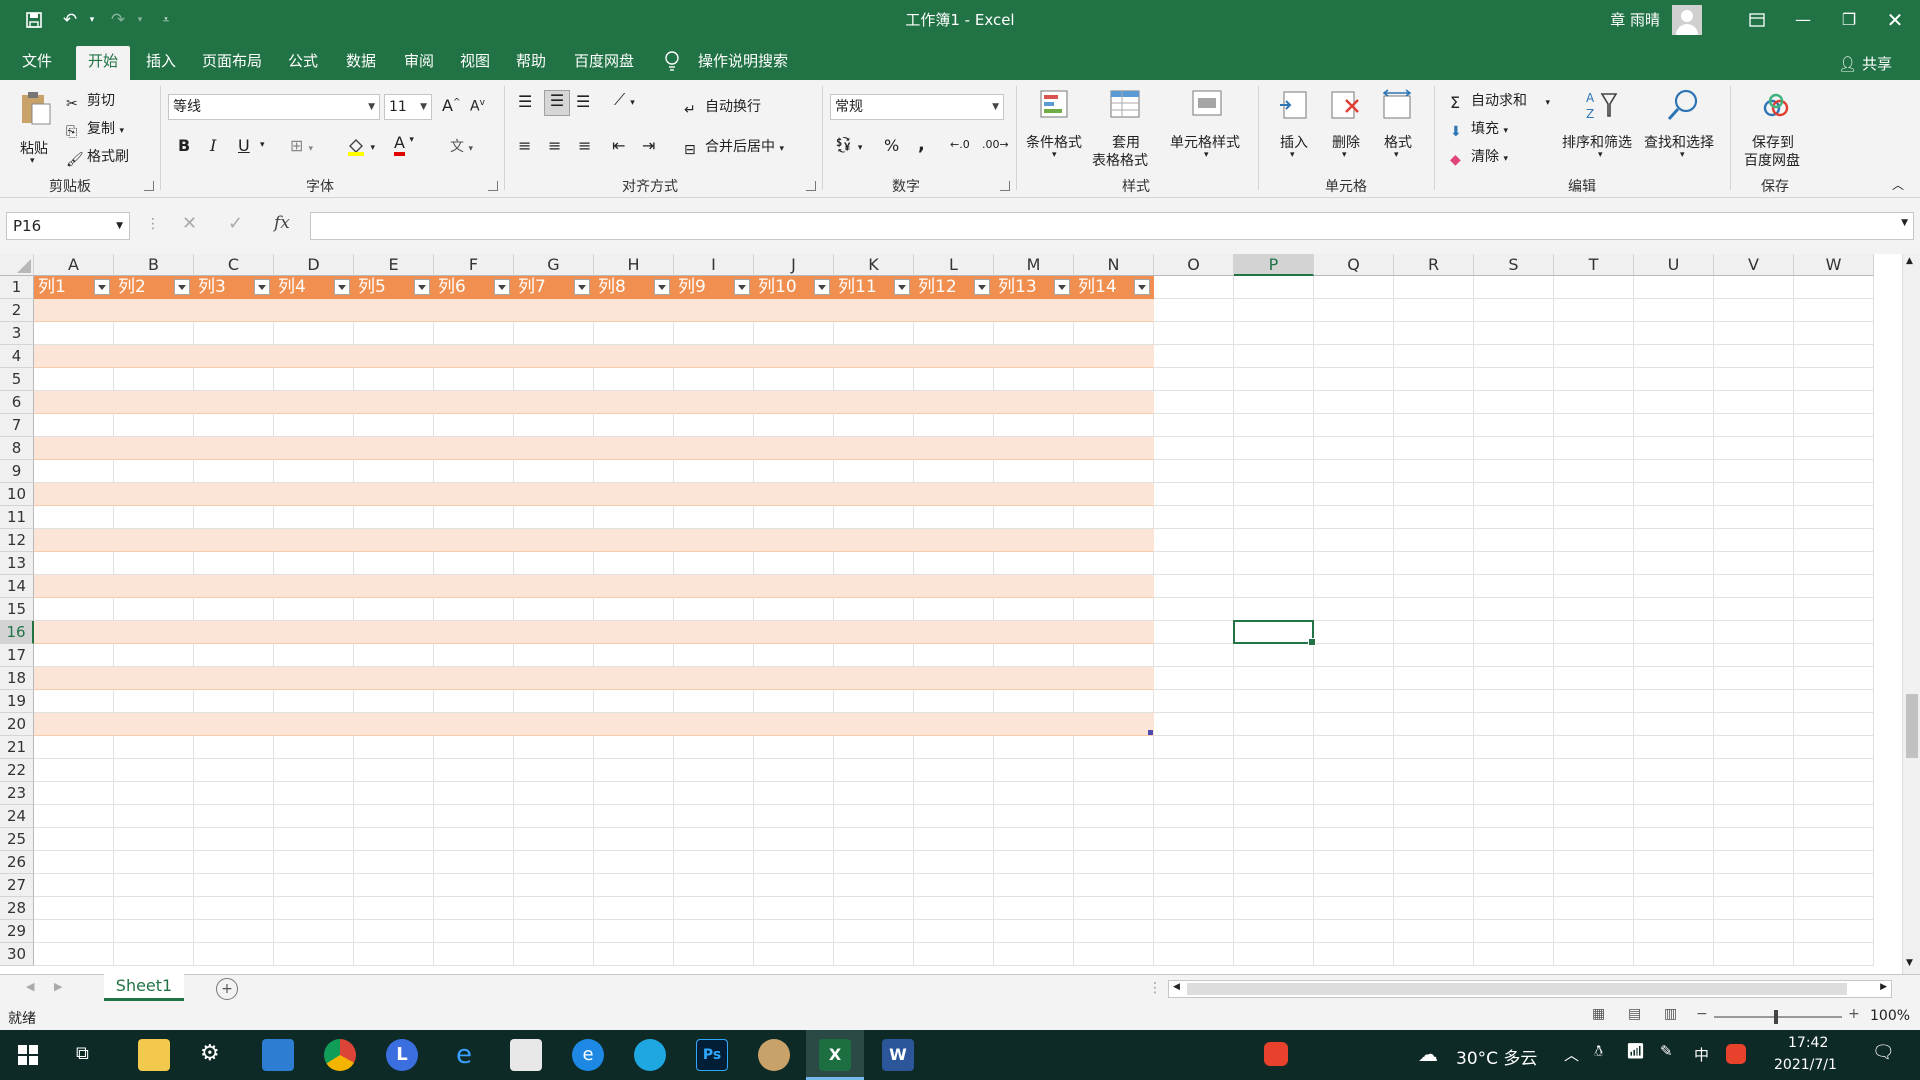 This screenshot has width=1920, height=1080. Describe the element at coordinates (634, 517) in the screenshot. I see `cell-h11` at that location.